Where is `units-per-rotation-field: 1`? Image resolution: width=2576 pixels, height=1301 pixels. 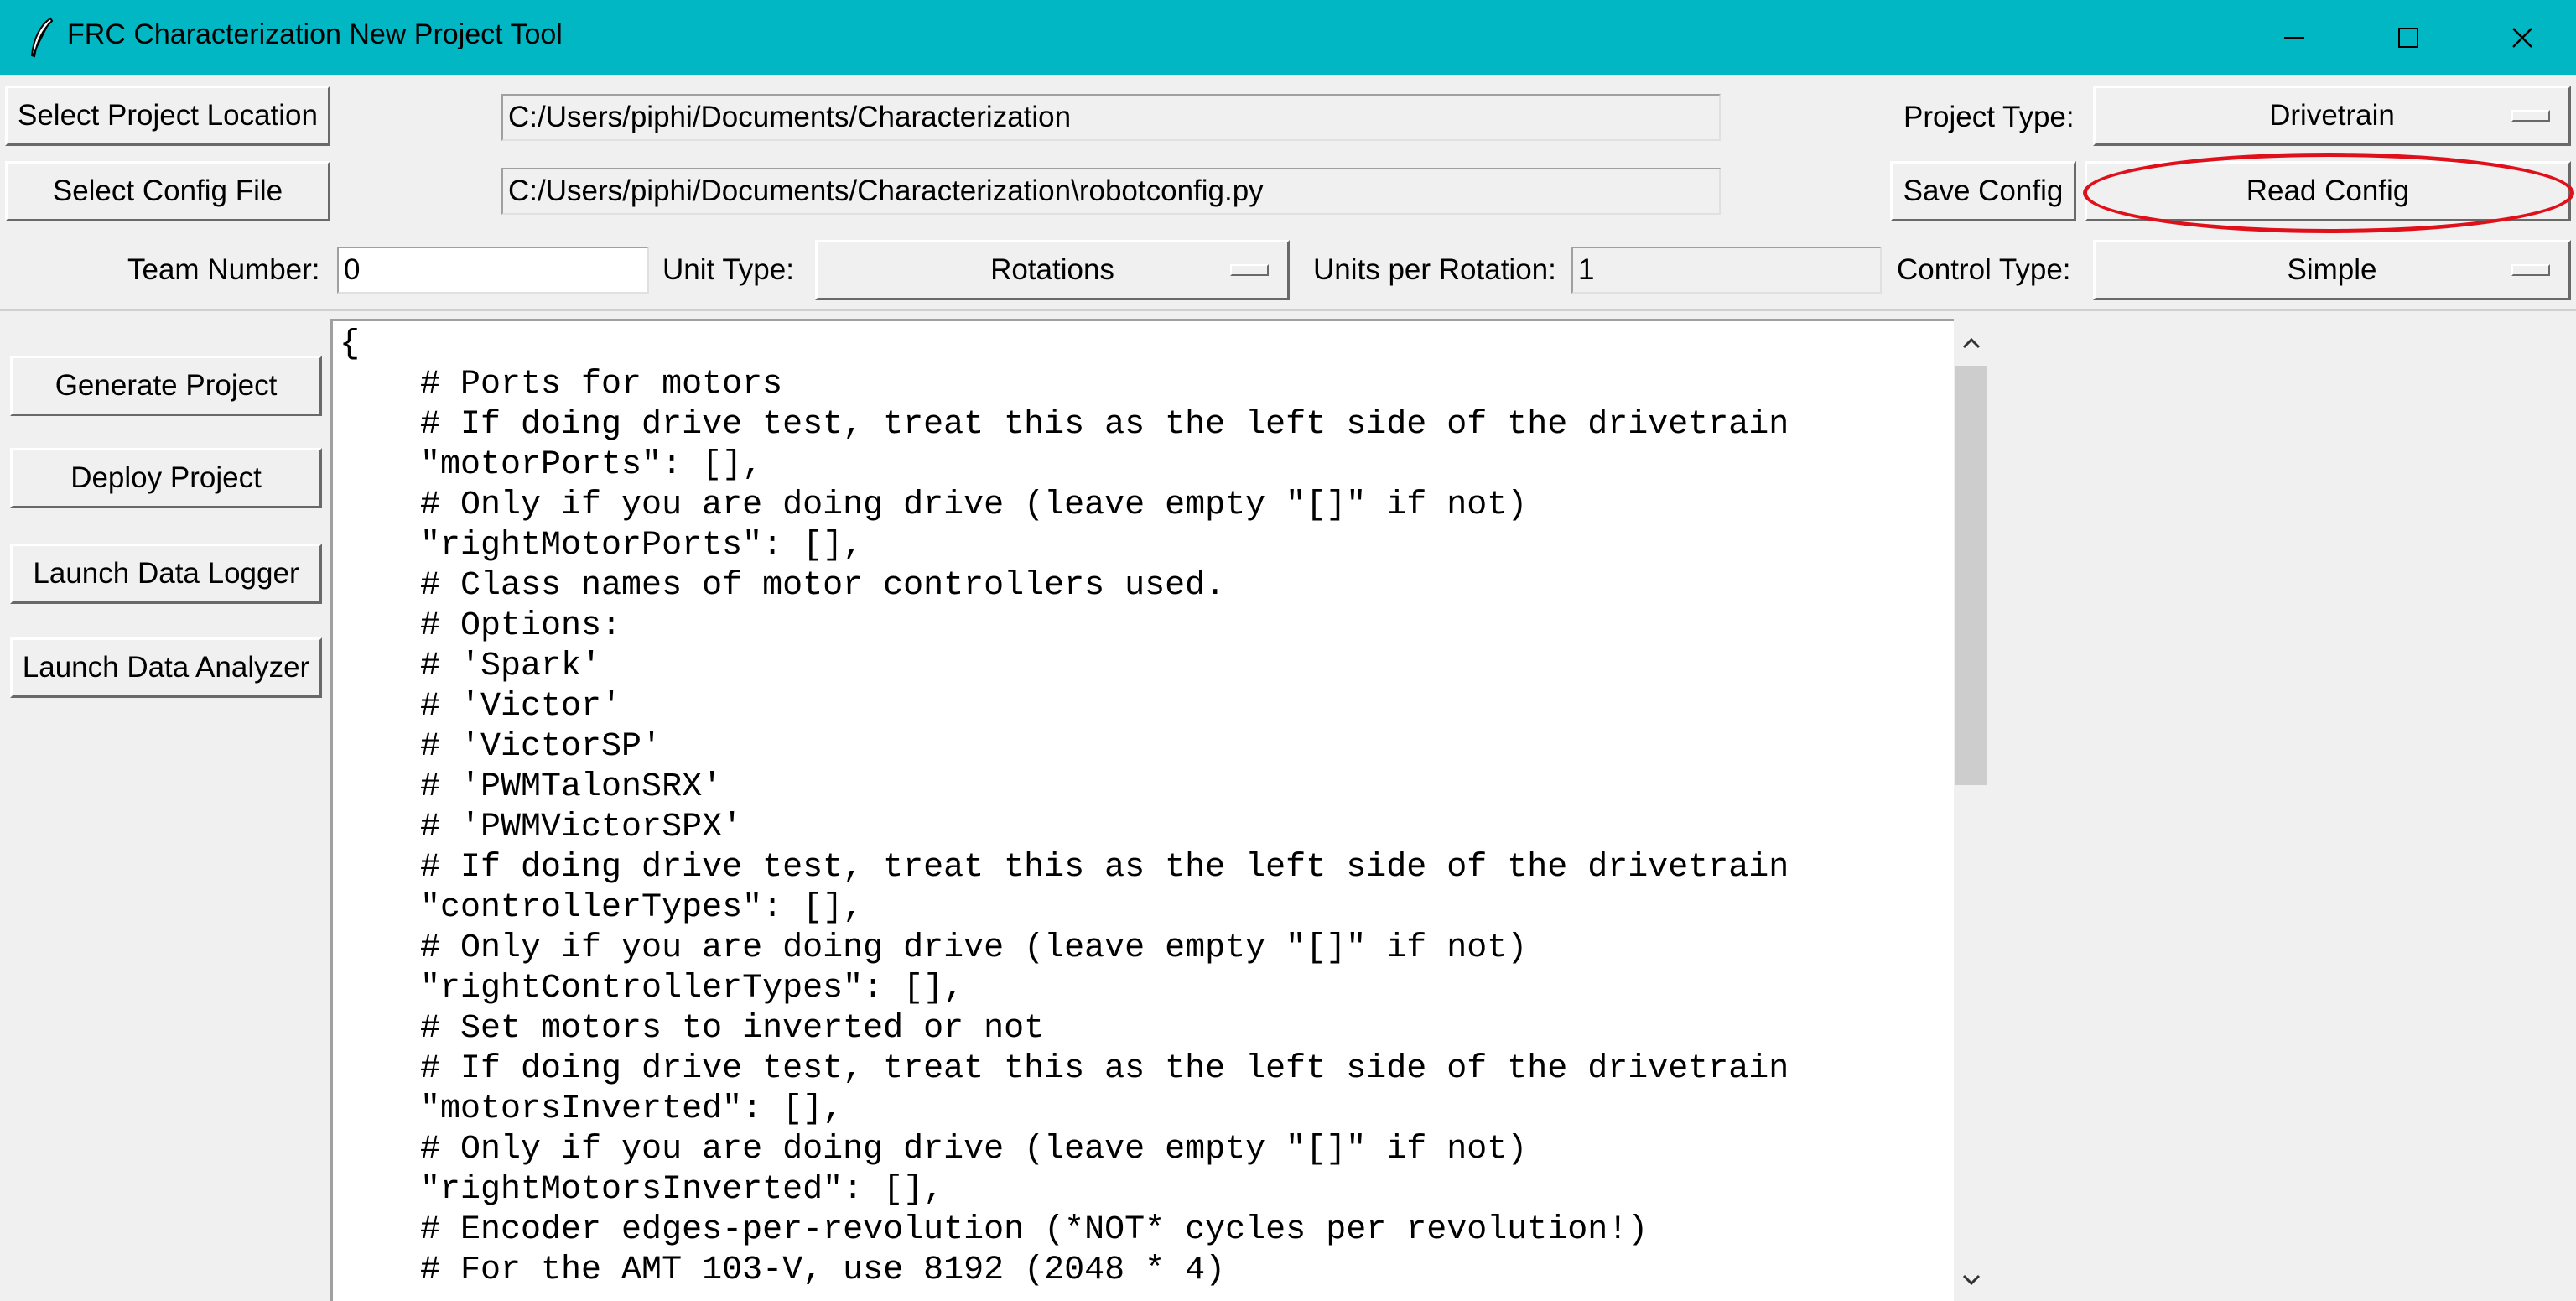
units-per-rotation-field: 1 is located at coordinates (1726, 270).